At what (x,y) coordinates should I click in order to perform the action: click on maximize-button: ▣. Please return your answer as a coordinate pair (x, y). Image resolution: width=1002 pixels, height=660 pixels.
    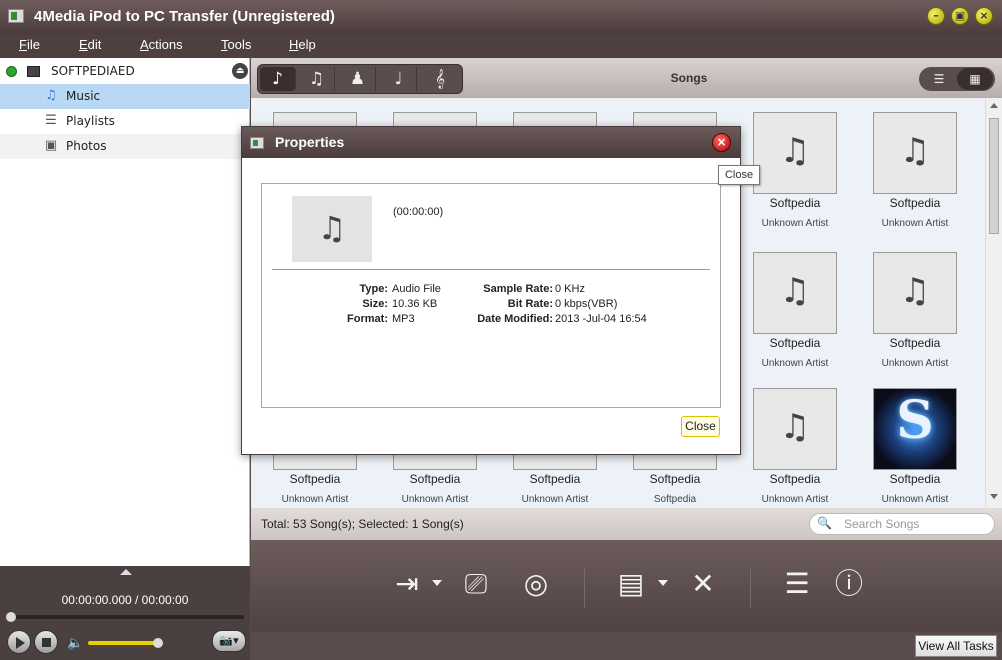
    Looking at the image, I should click on (960, 16).